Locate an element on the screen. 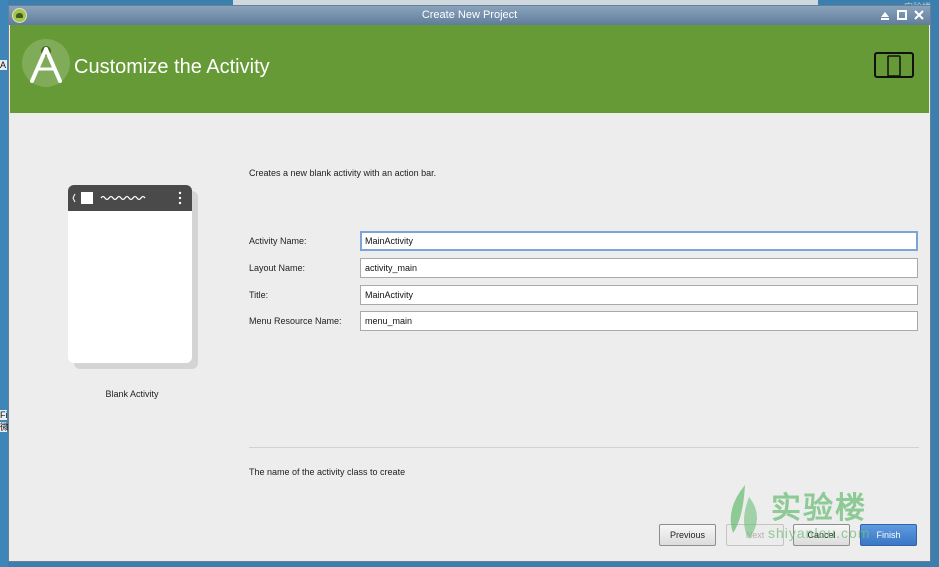  field-hint: The name of the activity class to create is located at coordinates (327, 472).